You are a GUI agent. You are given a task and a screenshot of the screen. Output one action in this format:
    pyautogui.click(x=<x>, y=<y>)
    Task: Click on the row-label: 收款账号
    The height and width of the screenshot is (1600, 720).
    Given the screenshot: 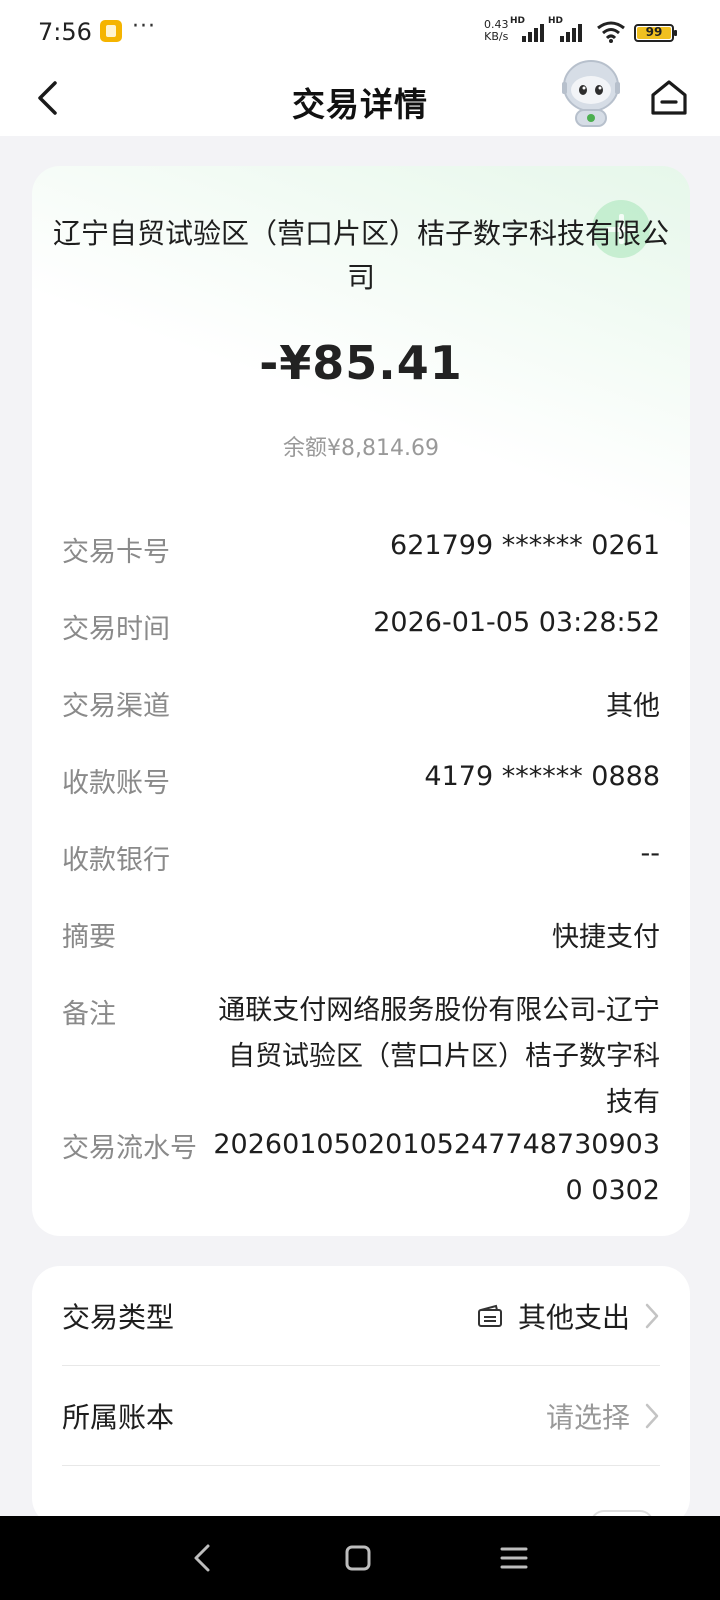 What is the action you would take?
    pyautogui.click(x=116, y=783)
    